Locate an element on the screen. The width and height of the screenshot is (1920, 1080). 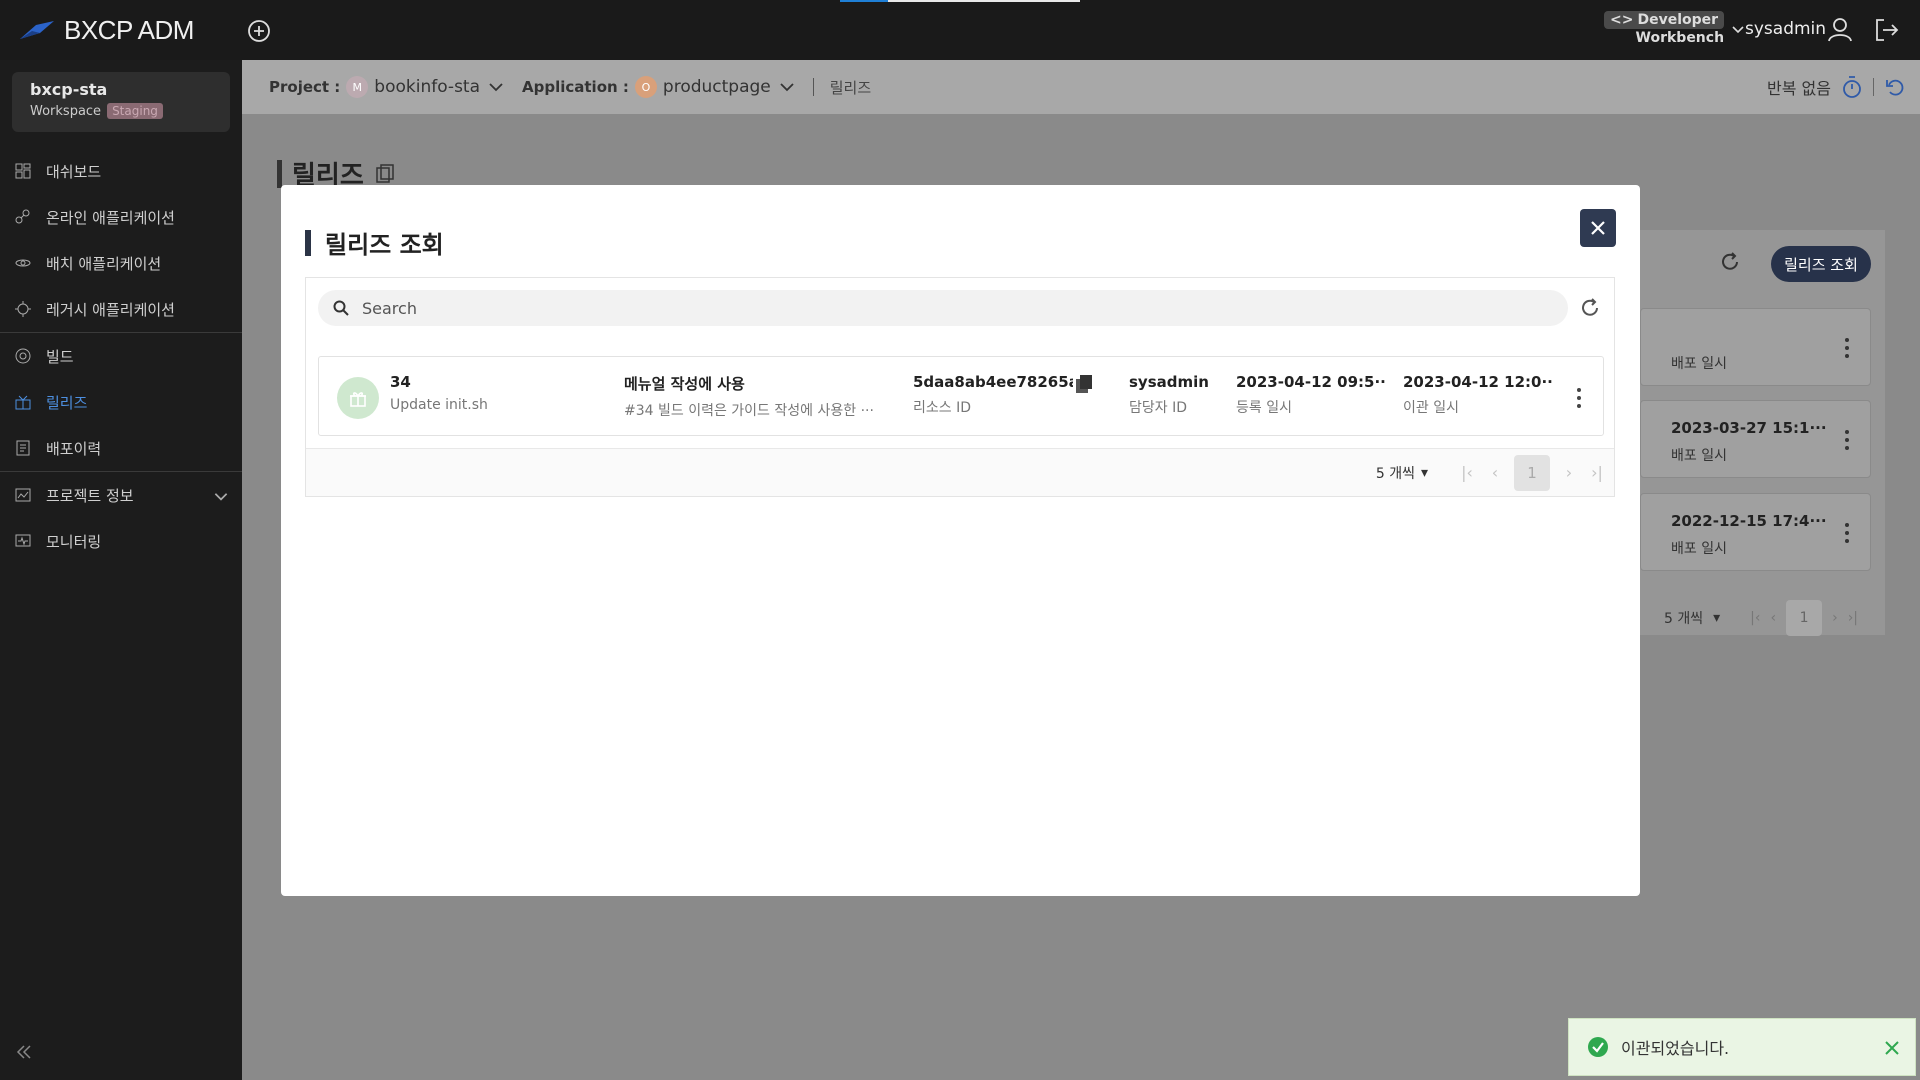
online-app-icon is located at coordinates (22, 216).